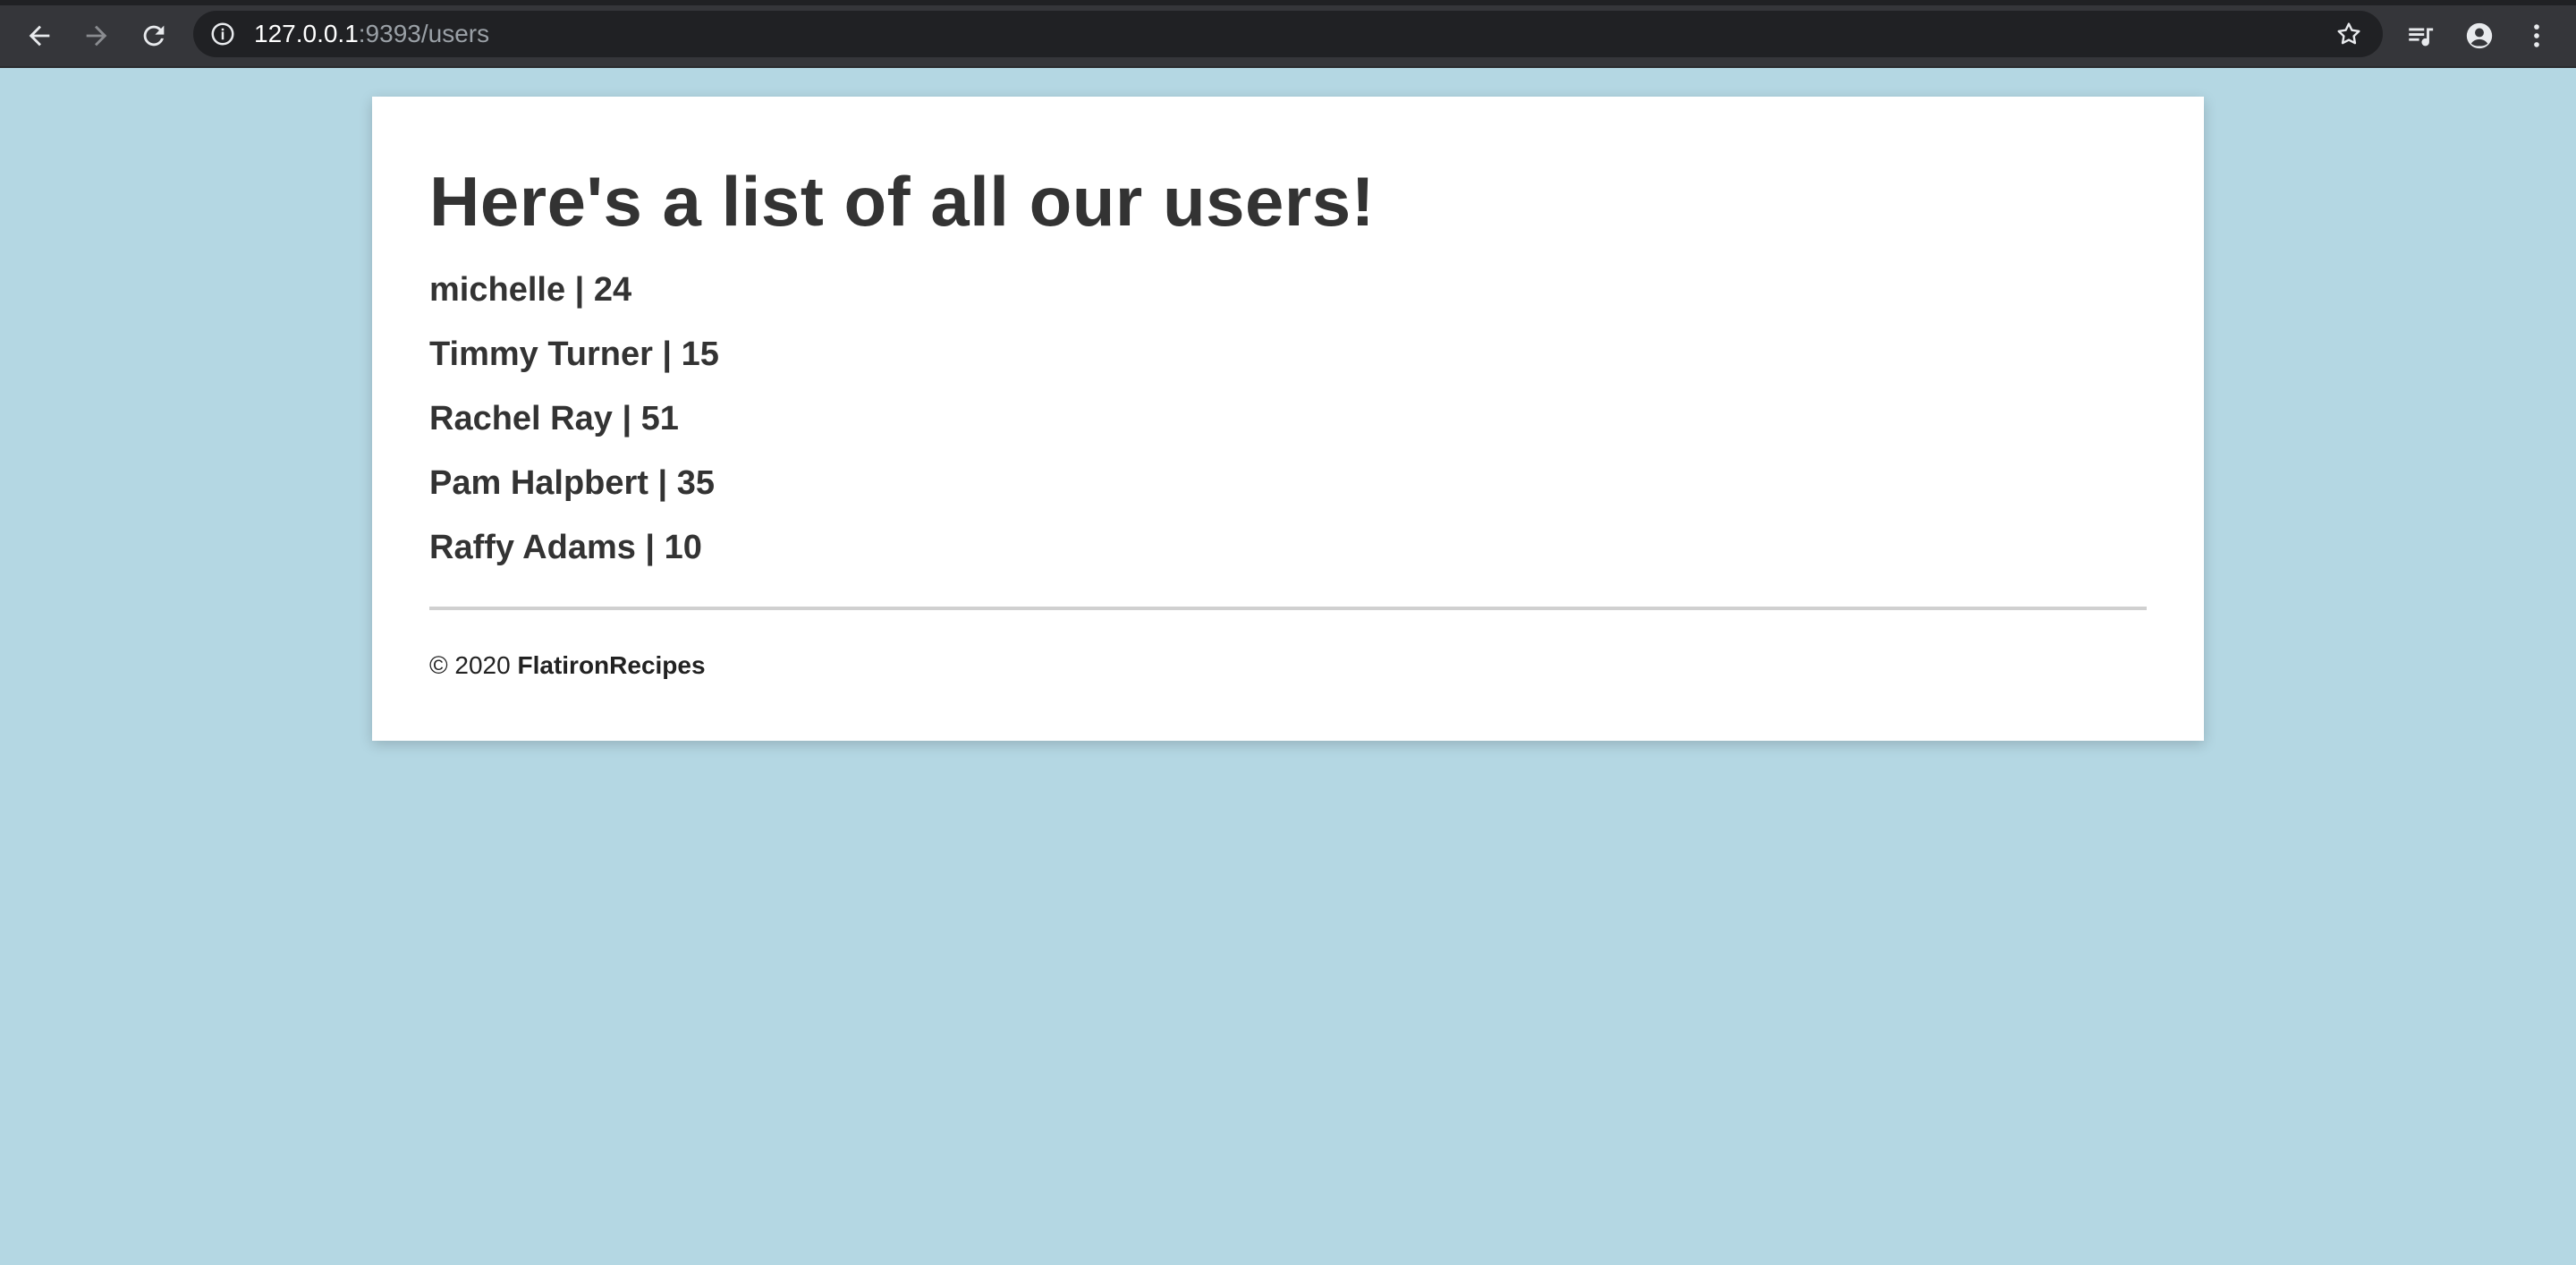 The width and height of the screenshot is (2576, 1265). I want to click on media-control-button, so click(2420, 36).